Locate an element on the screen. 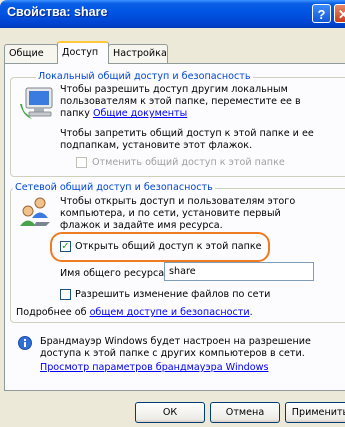 This screenshot has height=427, width=345. tab-label: Доступ is located at coordinates (80, 52).